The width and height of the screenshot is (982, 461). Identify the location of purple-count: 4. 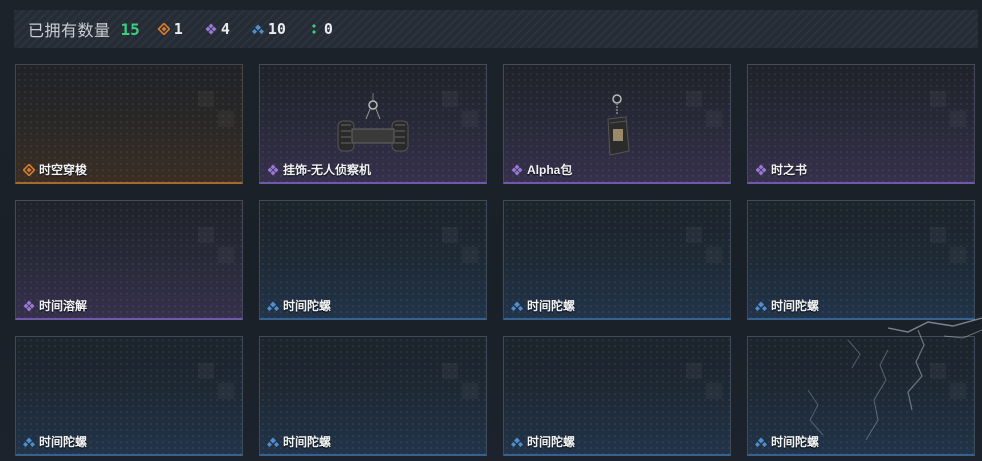
(225, 29).